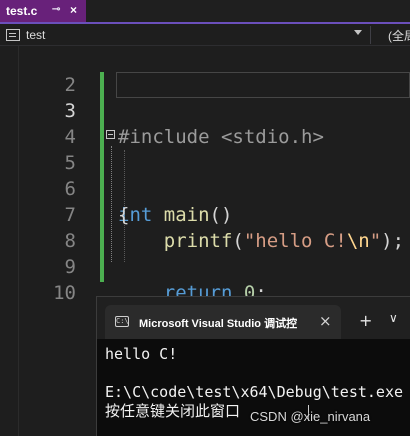 This screenshot has width=410, height=436. What do you see at coordinates (36, 35) in the screenshot?
I see `project-scope-label: test` at bounding box center [36, 35].